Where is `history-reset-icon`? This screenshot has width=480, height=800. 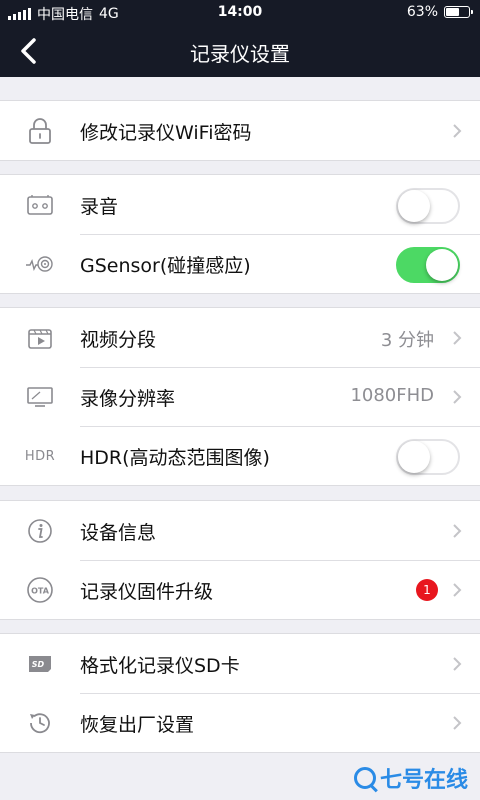
history-reset-icon is located at coordinates (40, 723).